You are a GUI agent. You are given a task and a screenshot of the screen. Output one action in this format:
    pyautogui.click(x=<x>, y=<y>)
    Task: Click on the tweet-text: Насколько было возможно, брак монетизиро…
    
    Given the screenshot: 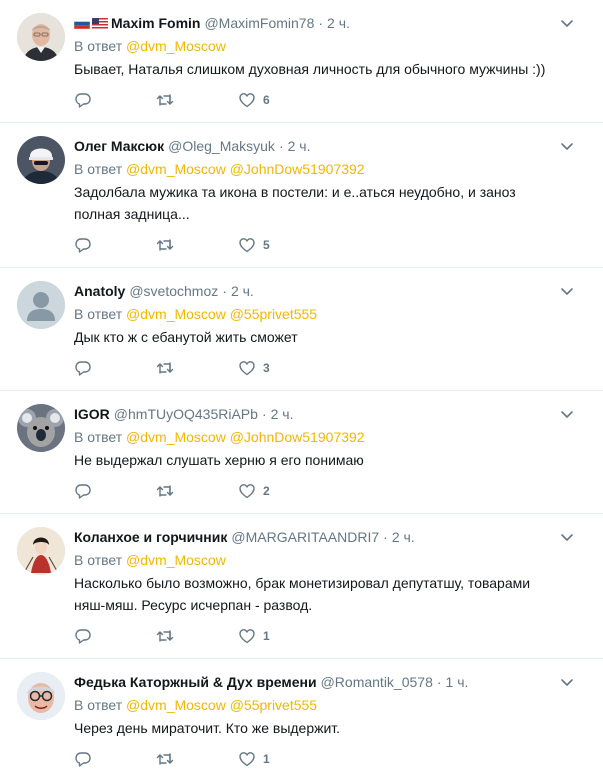 What is the action you would take?
    pyautogui.click(x=302, y=594)
    